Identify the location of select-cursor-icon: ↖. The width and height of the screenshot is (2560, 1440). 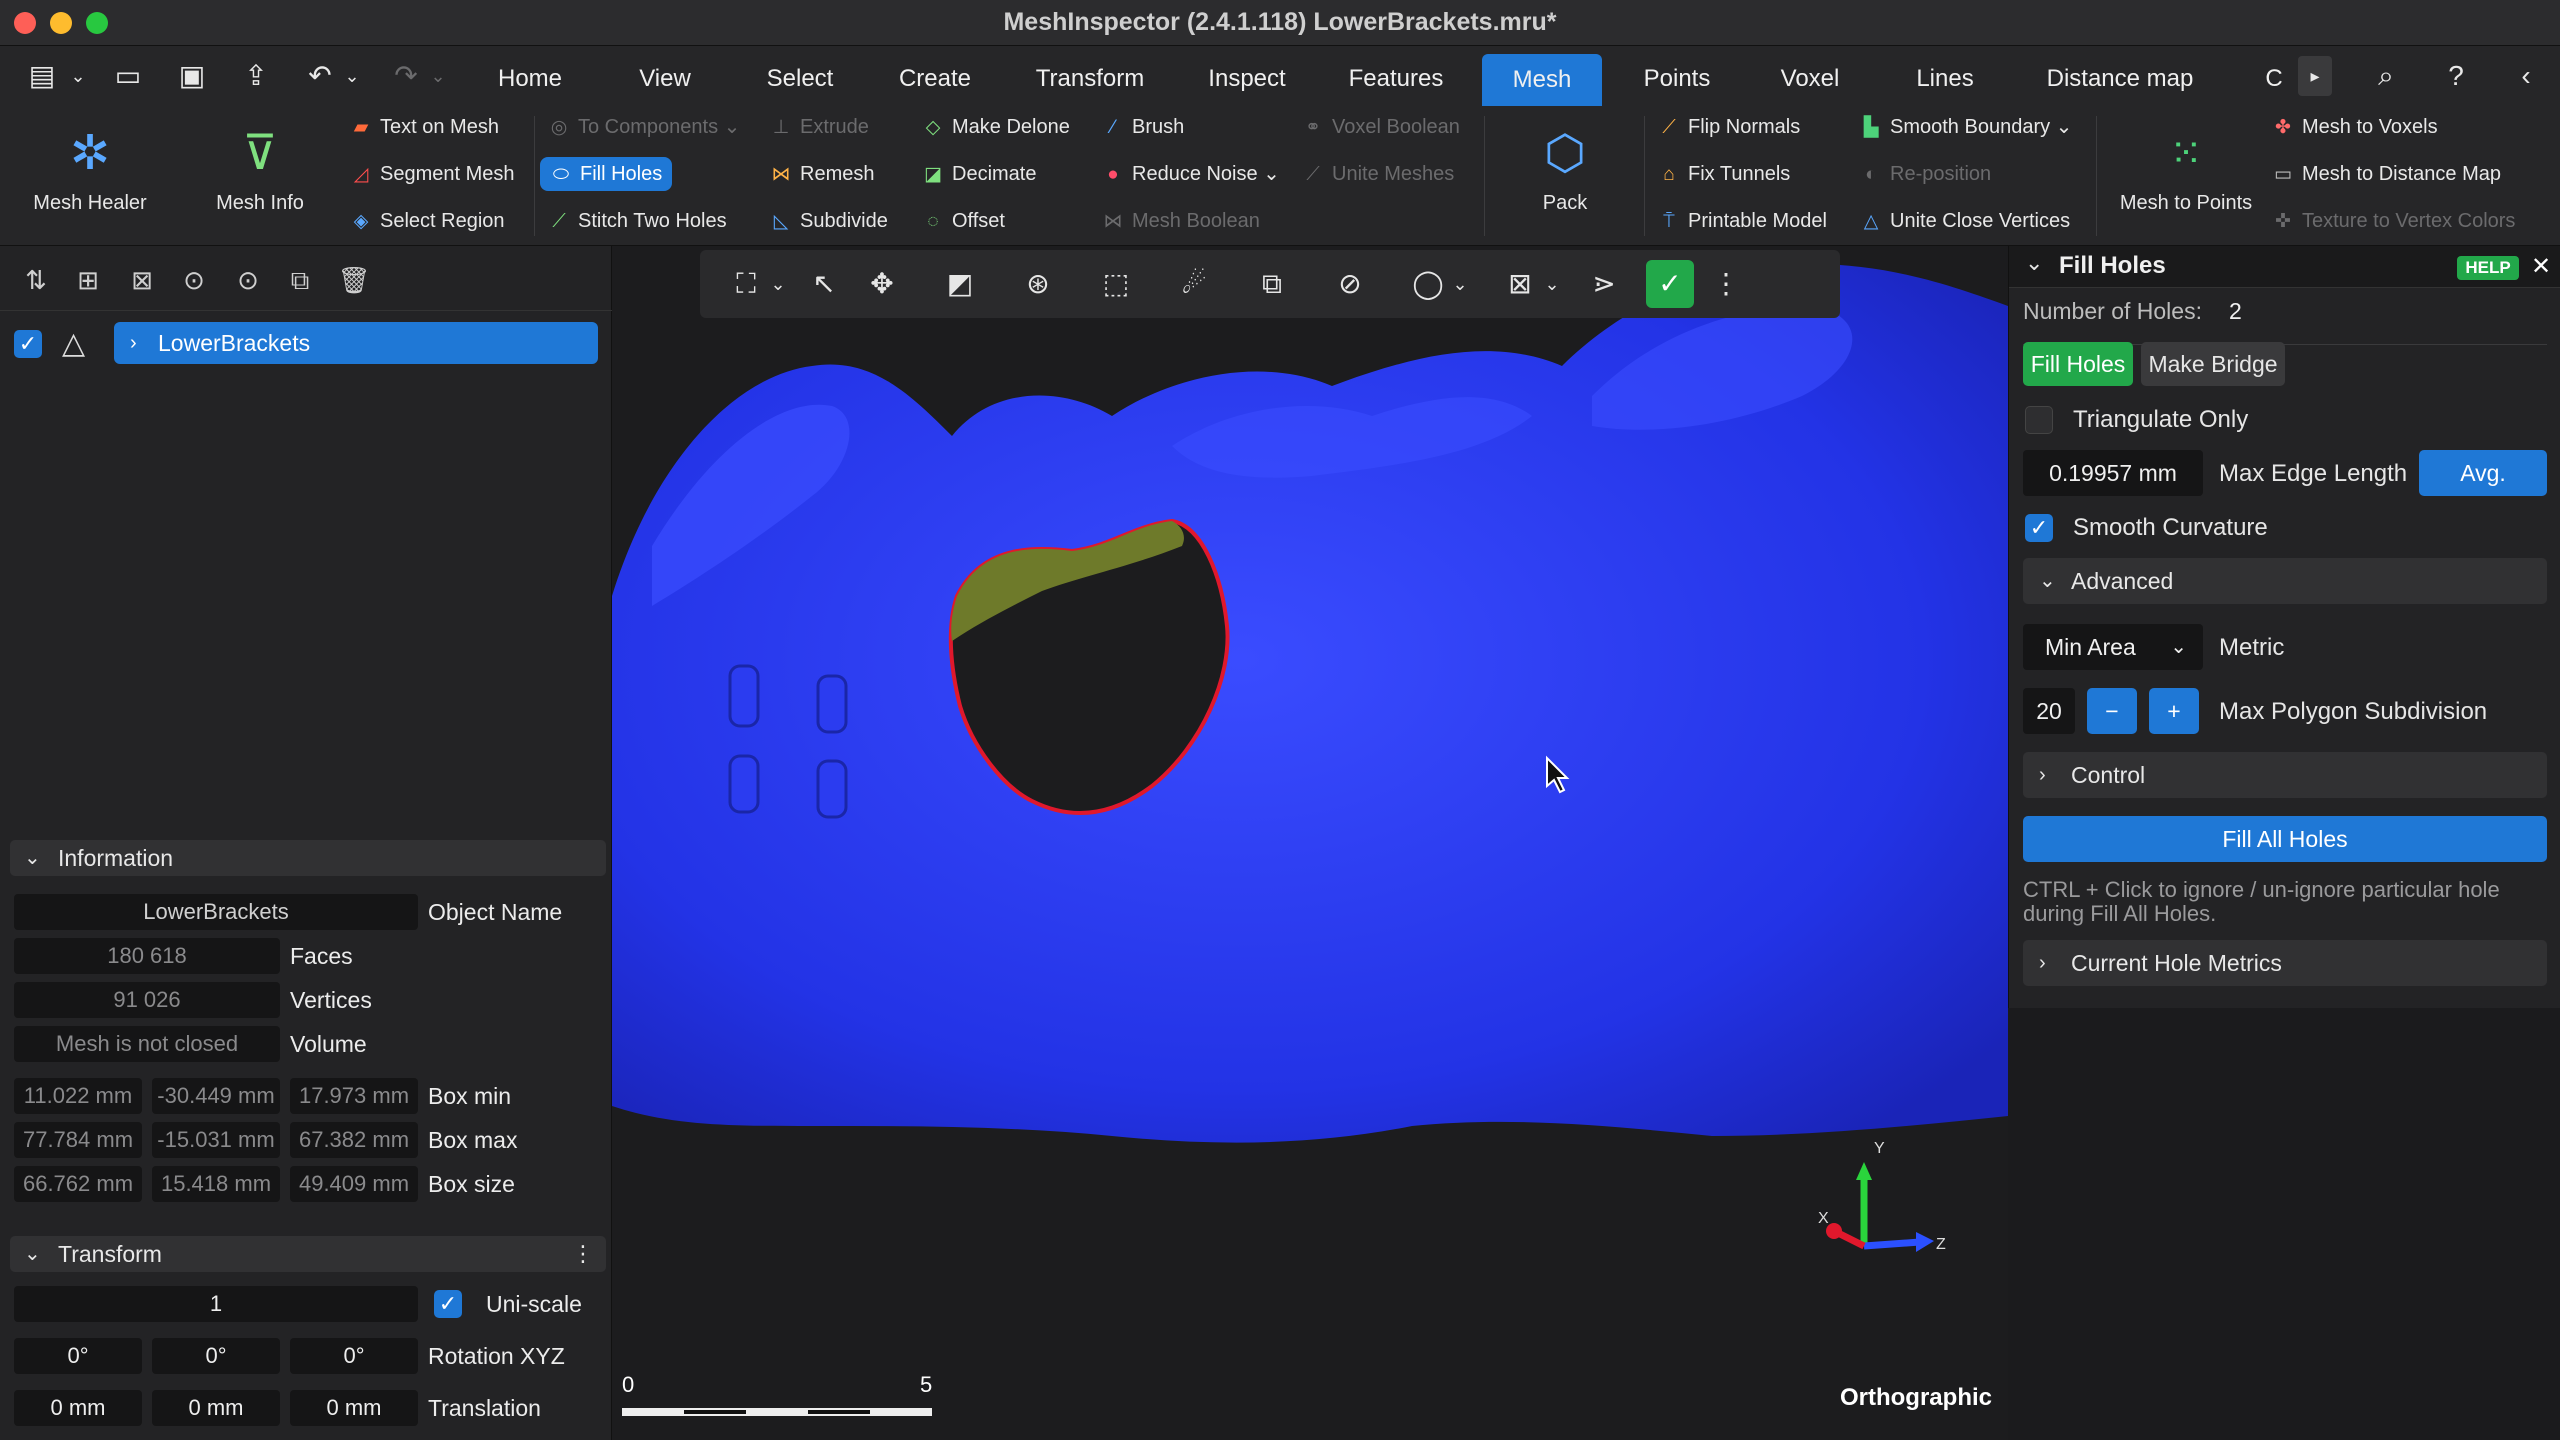
(824, 284).